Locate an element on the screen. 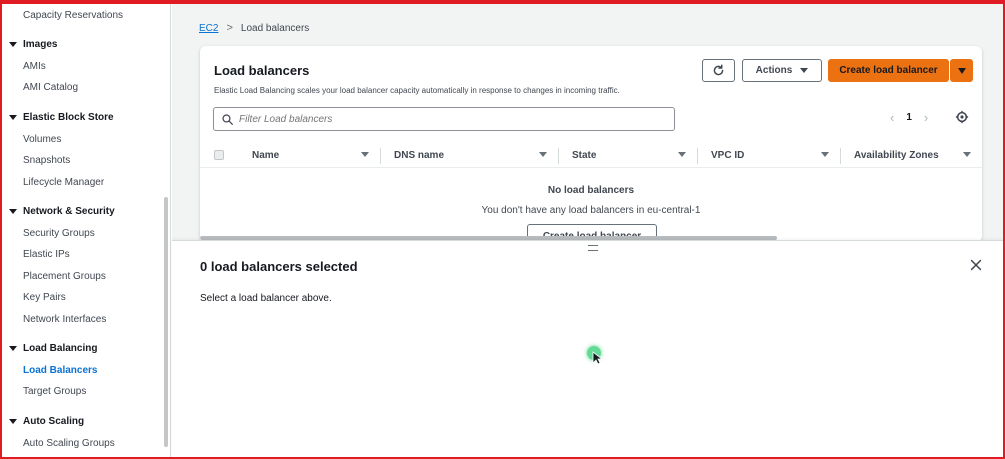  breadcrumb-current: Load balancers is located at coordinates (275, 28).